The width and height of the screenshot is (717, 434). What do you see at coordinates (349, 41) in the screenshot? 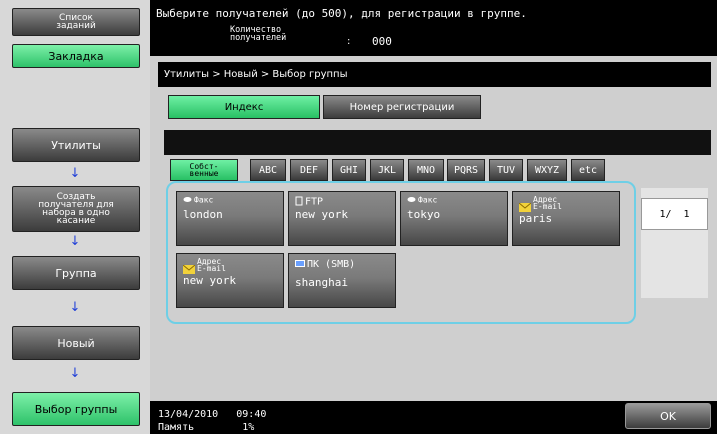
I see `recipient-count-colon: :` at bounding box center [349, 41].